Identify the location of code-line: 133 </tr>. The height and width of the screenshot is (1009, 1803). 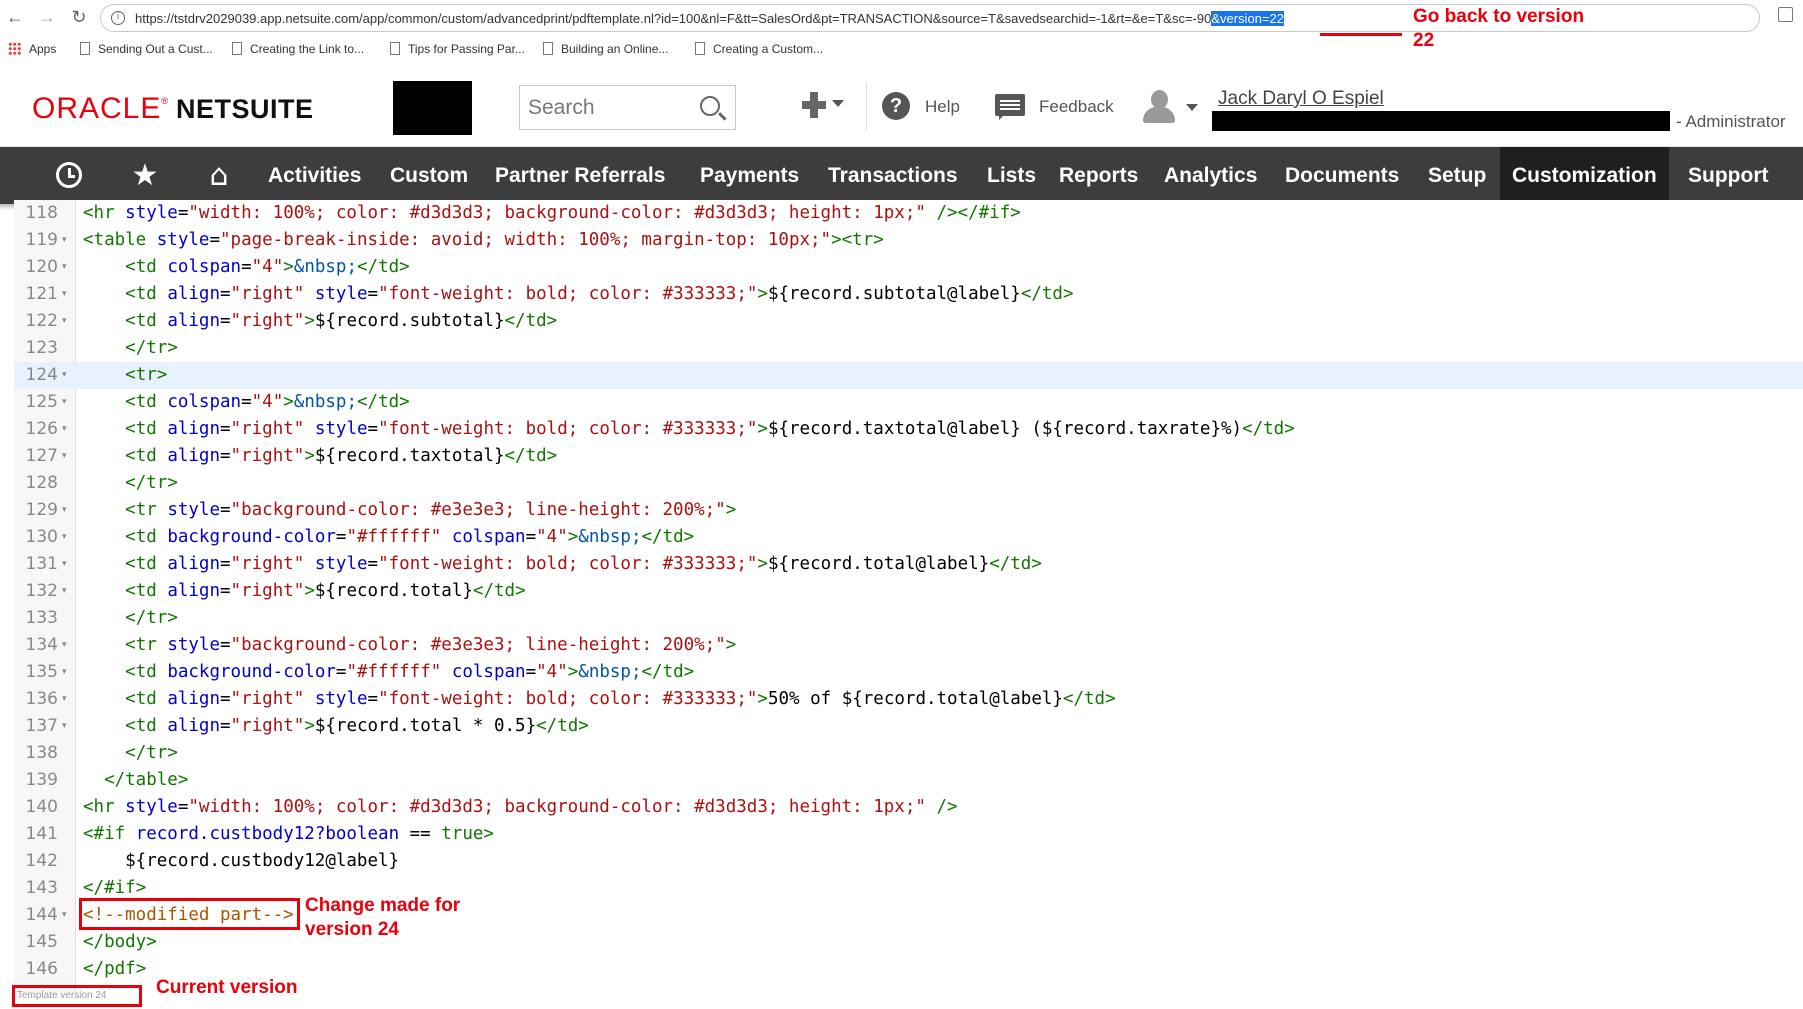
(908, 618).